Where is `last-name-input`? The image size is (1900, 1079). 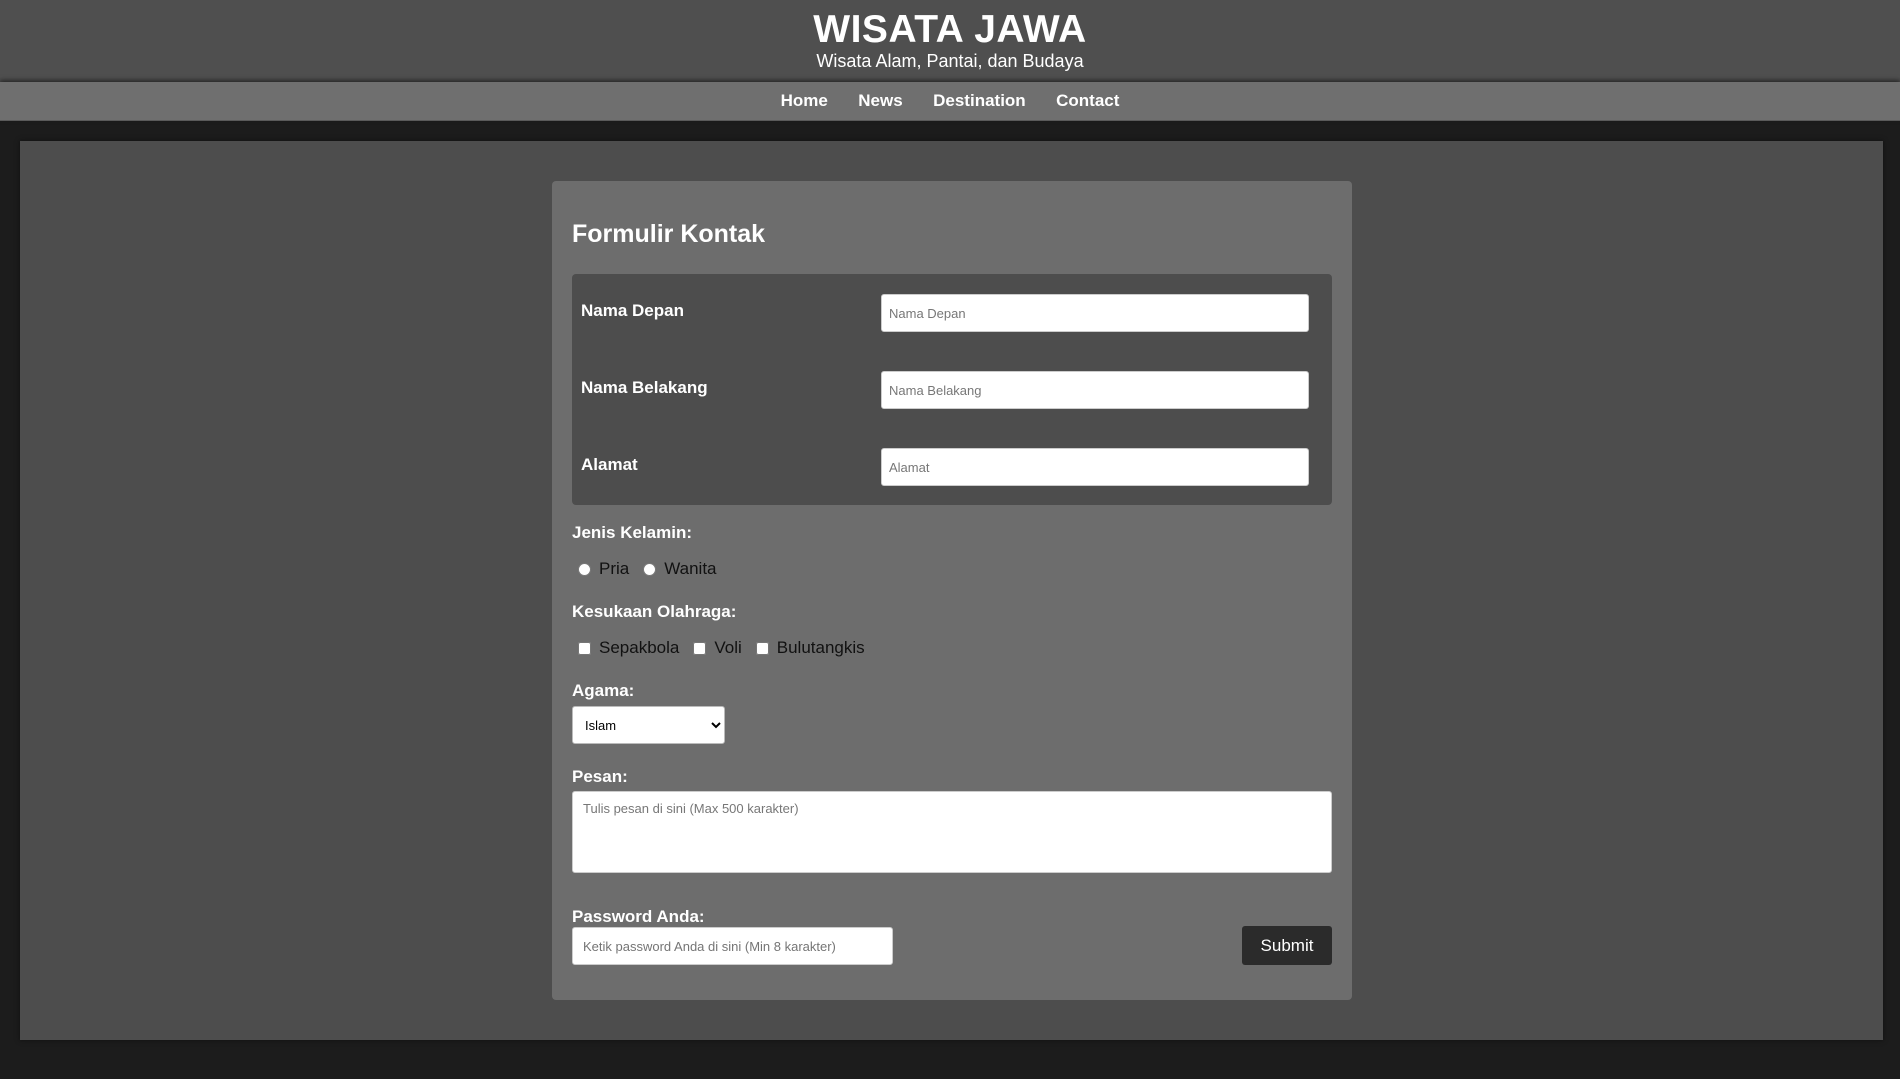 last-name-input is located at coordinates (1095, 390).